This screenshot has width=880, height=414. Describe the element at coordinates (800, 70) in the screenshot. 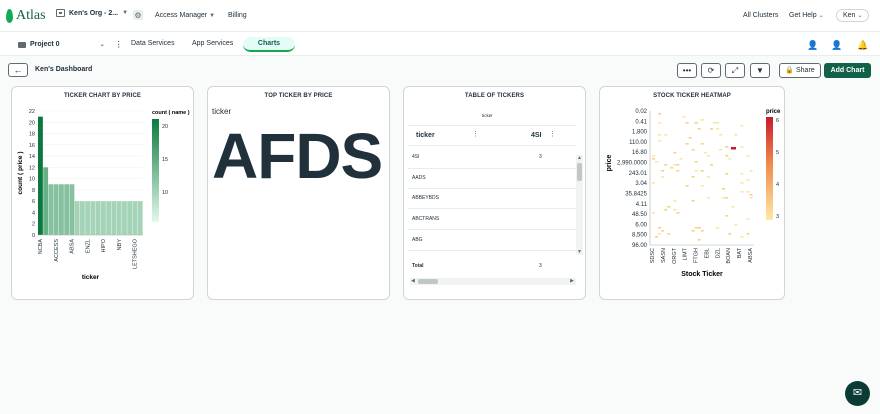

I see `share-button: 🔒 Share` at that location.